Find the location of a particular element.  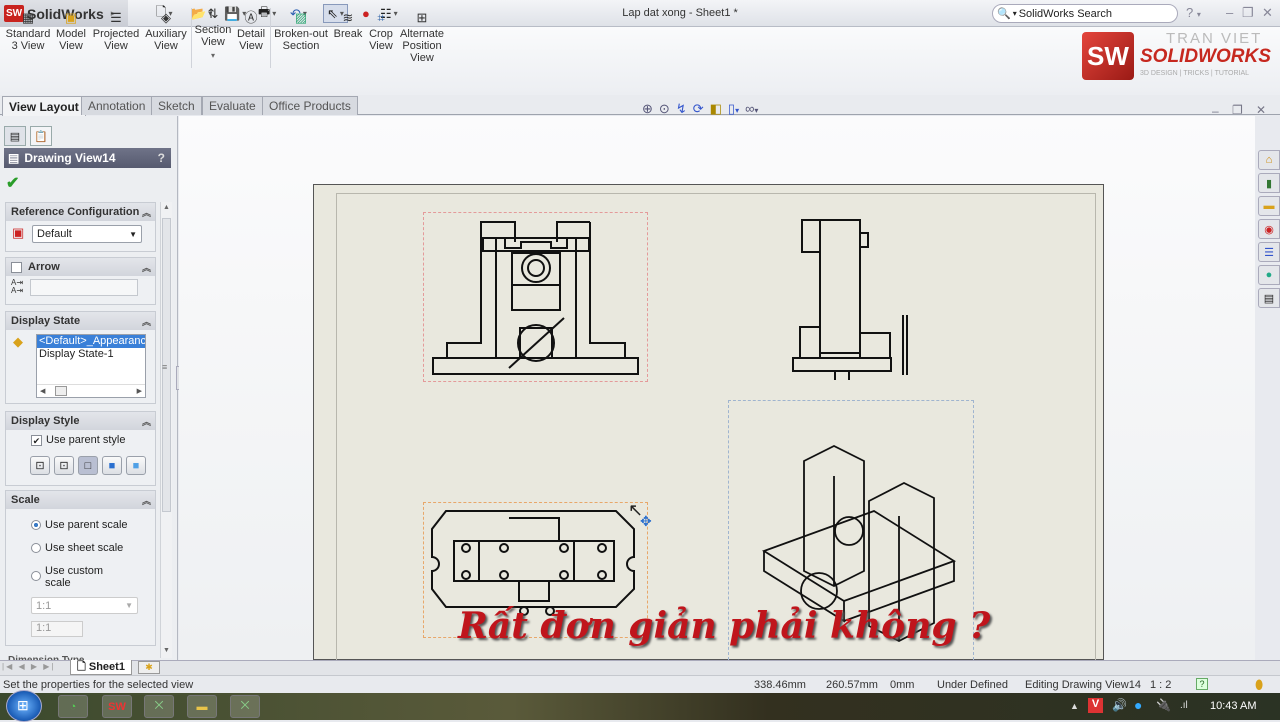

reference-configuration-group: Reference Configuration ︽ ▣ Default ▼ is located at coordinates (80, 227).